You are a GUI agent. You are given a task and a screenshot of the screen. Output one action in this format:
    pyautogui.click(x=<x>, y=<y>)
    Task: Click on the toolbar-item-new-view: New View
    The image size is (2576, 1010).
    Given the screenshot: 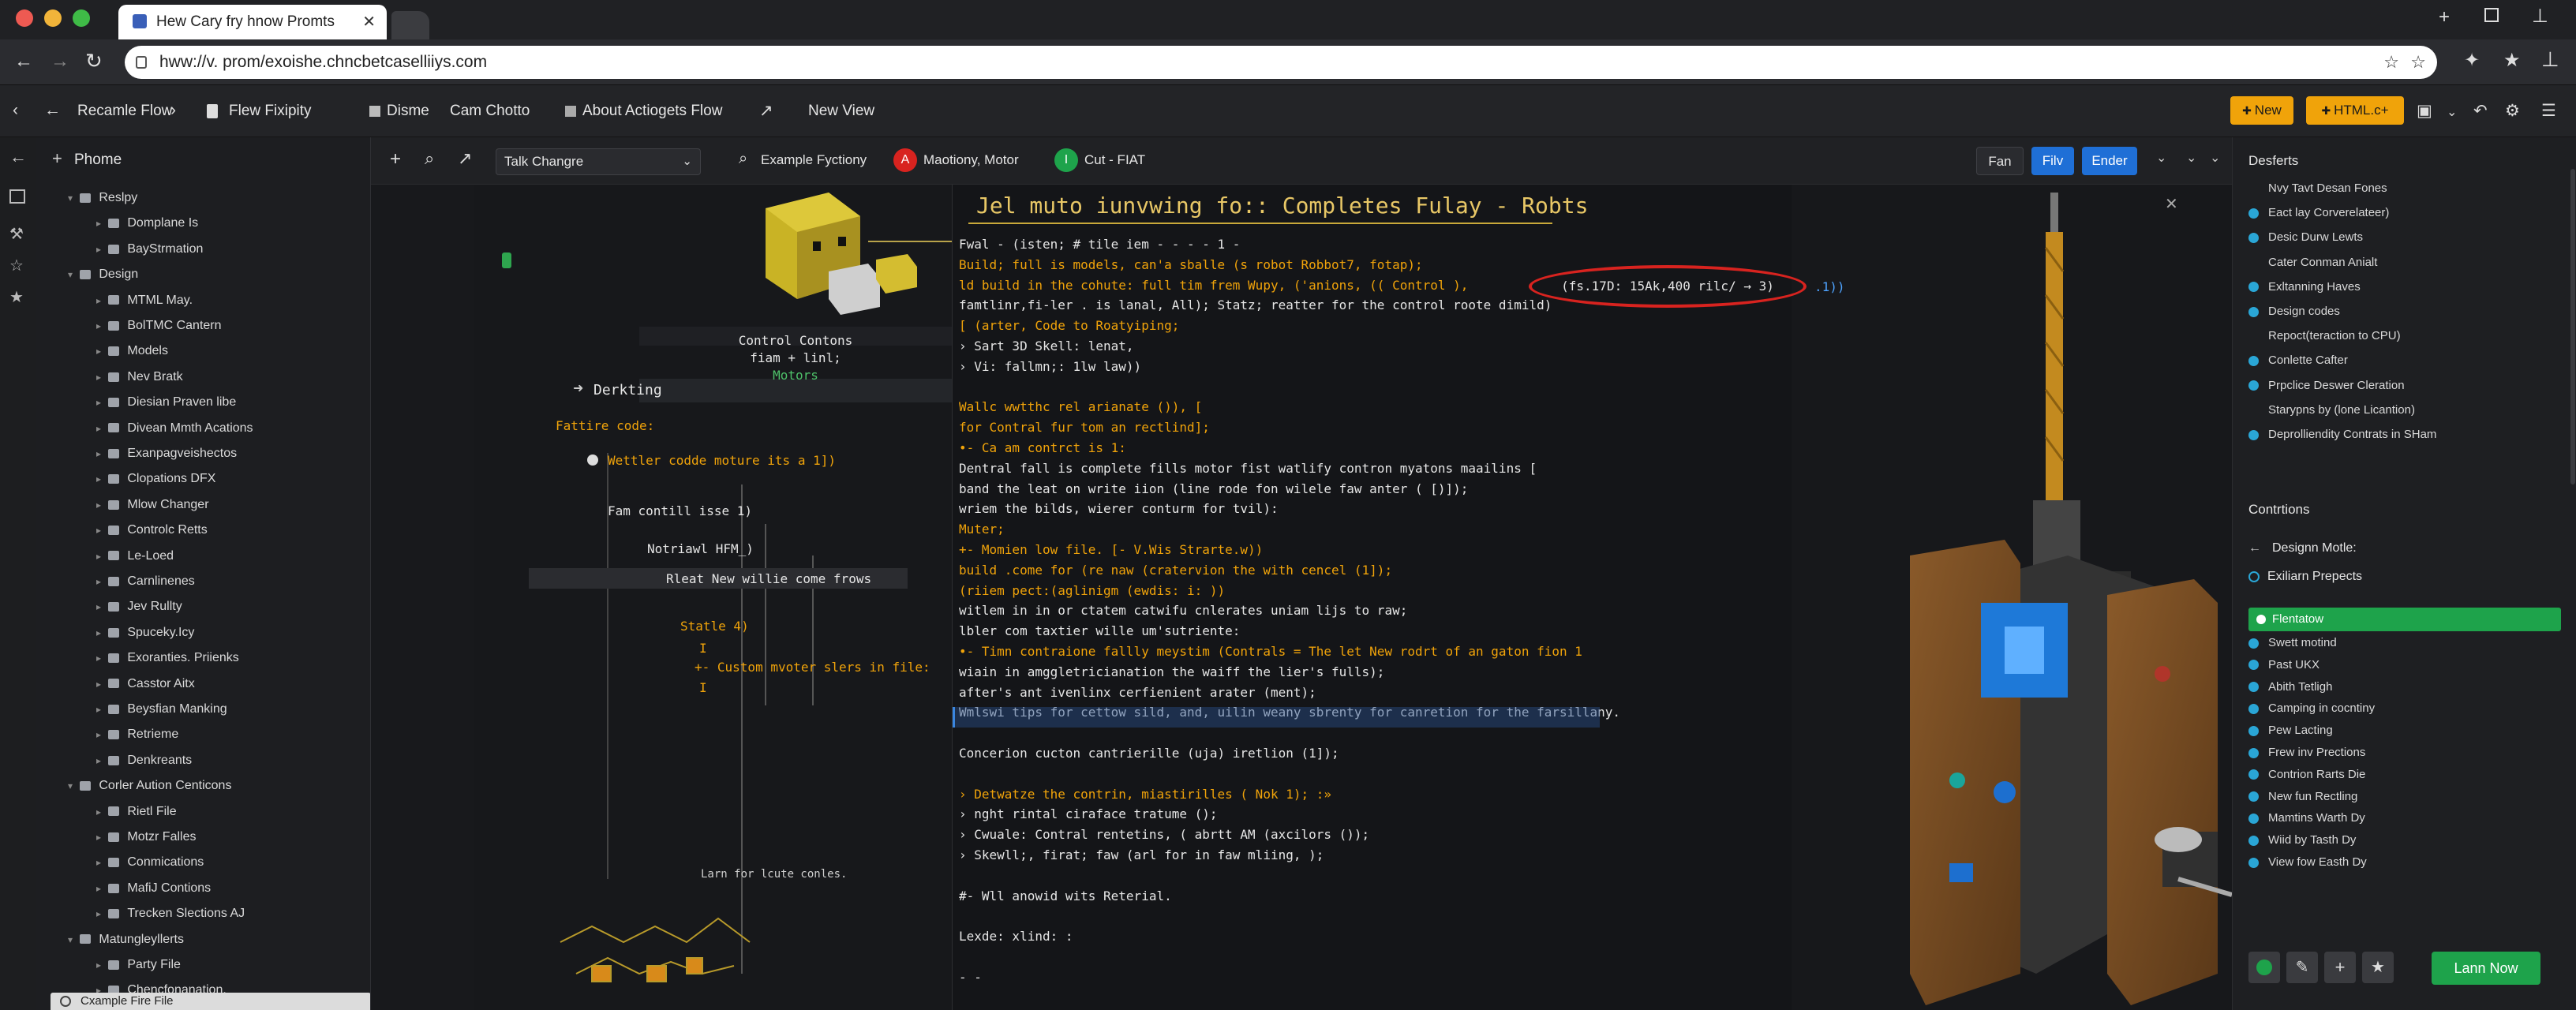 What is the action you would take?
    pyautogui.click(x=841, y=112)
    